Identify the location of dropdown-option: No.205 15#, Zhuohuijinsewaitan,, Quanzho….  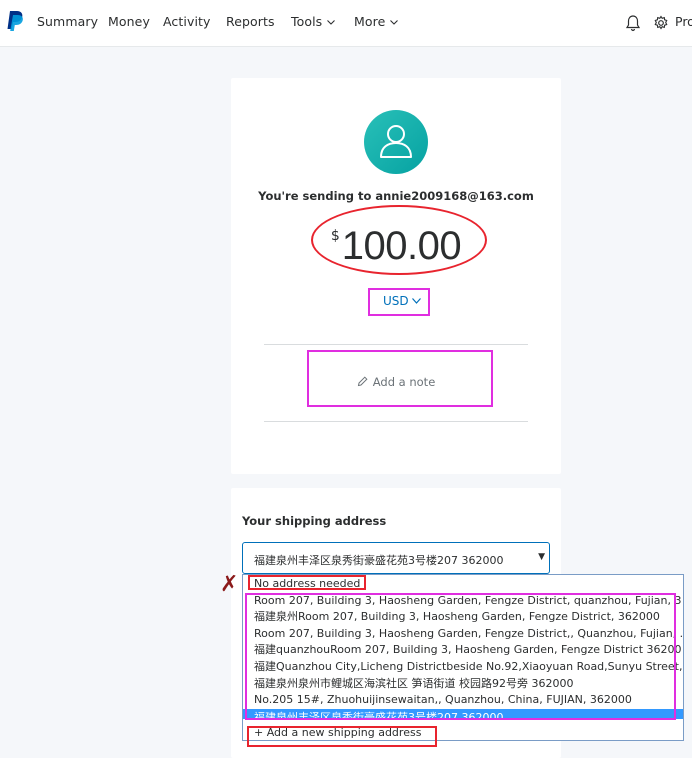
(468, 700).